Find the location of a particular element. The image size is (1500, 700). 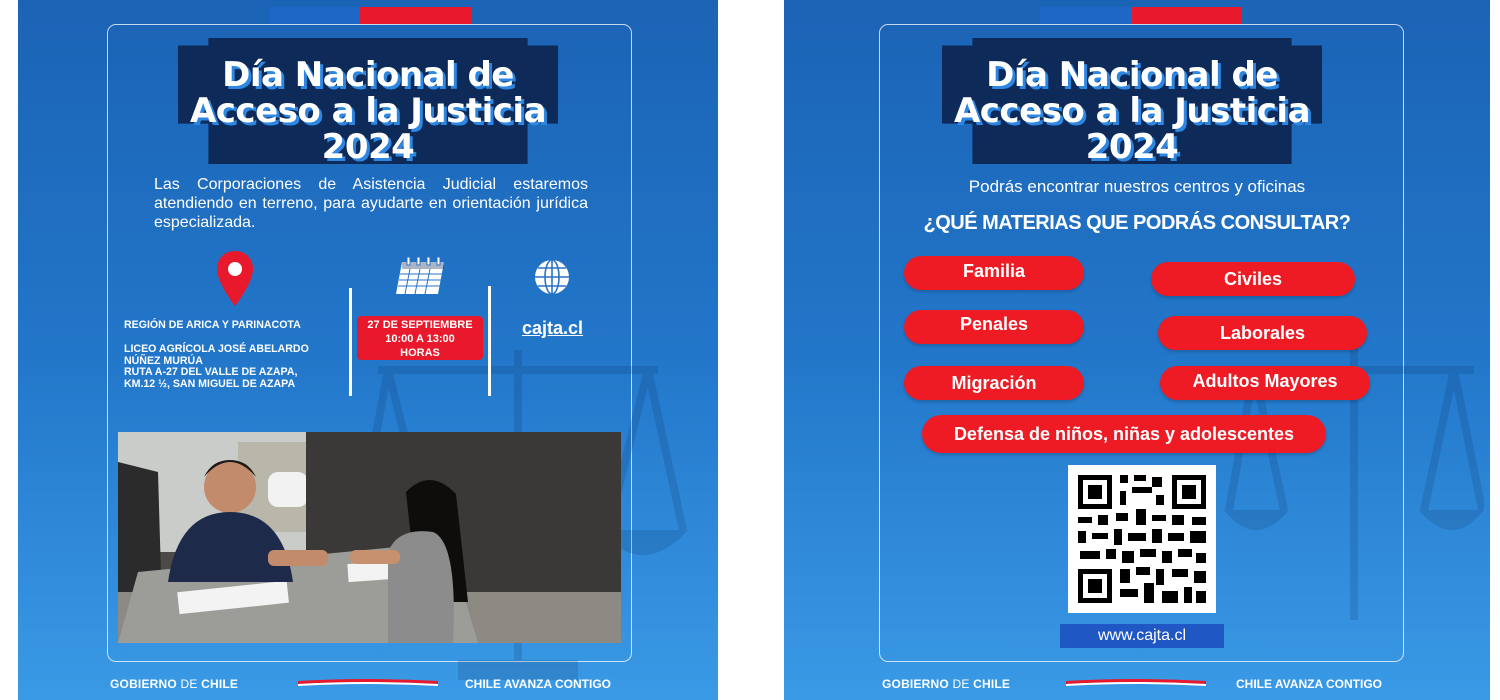

date-line-2: 10:00 A 13:00 is located at coordinates (420, 339).